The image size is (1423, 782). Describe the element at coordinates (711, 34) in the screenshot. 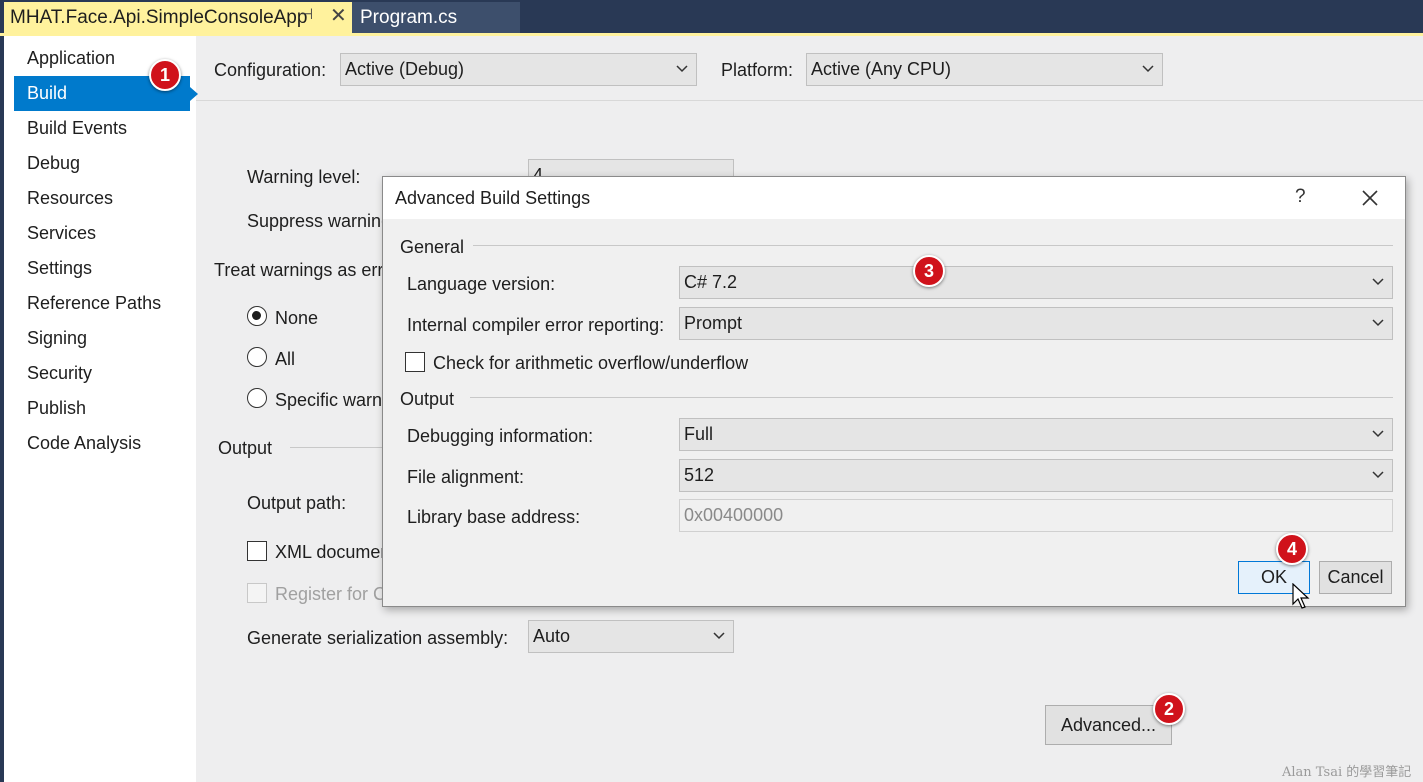

I see `tab-accent-line` at that location.